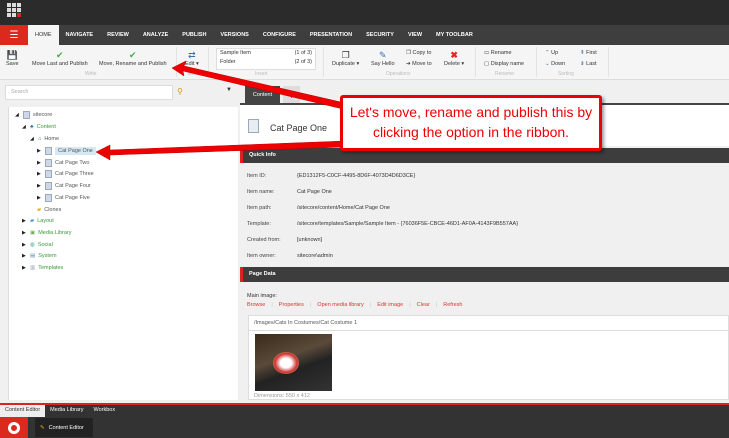  I want to click on top-bar, so click(364, 12).